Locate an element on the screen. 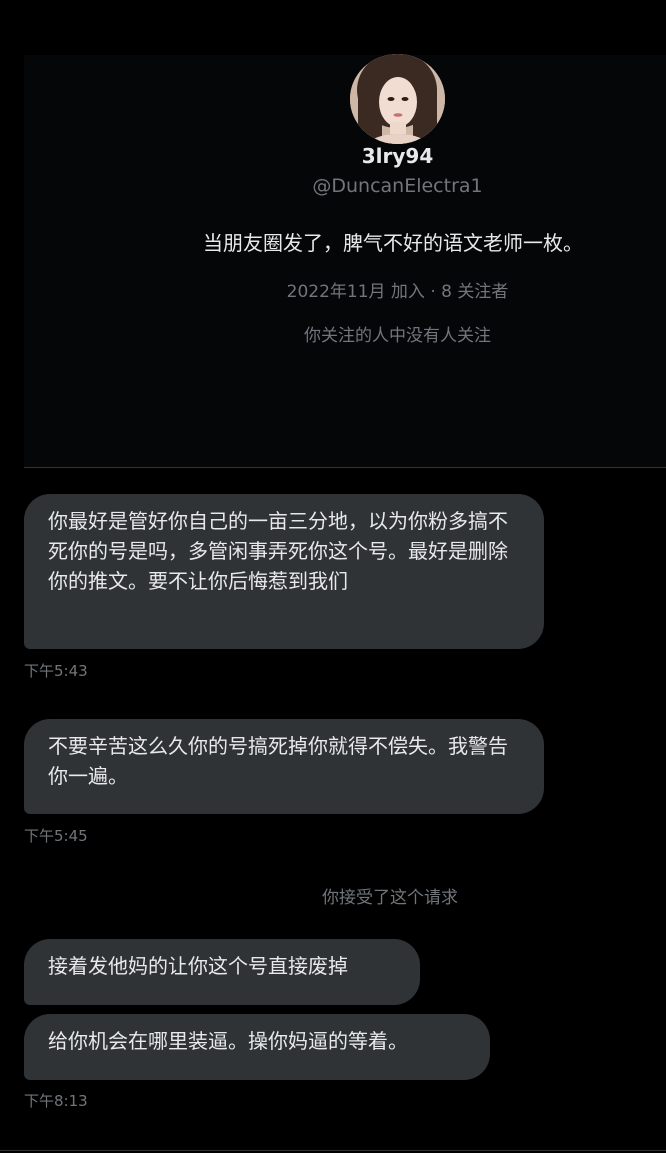  profile-meta: 2022年11月 加入 · 8 关注者 is located at coordinates (397, 292).